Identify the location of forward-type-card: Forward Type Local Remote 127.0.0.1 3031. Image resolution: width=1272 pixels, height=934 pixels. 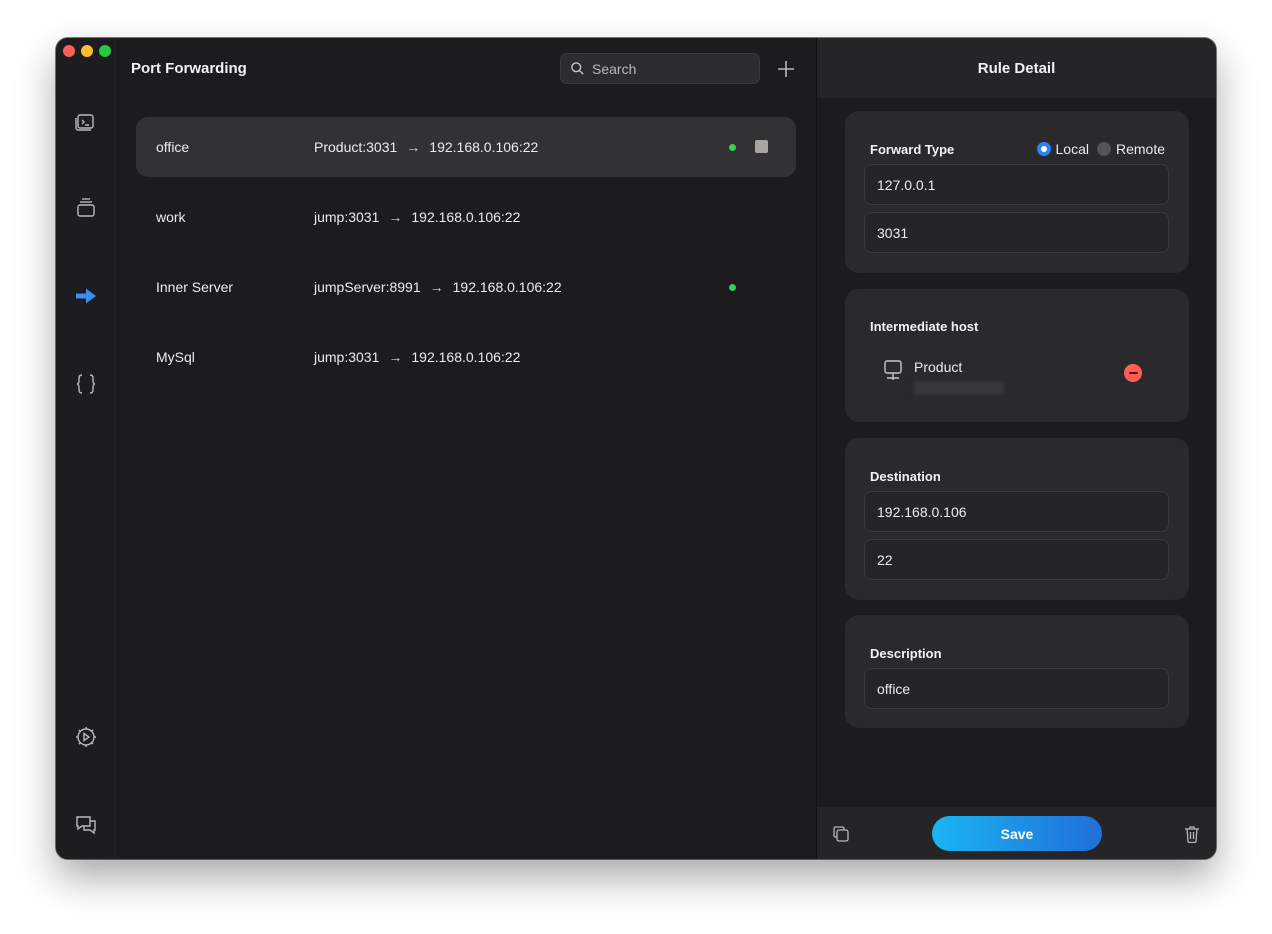
(1017, 192).